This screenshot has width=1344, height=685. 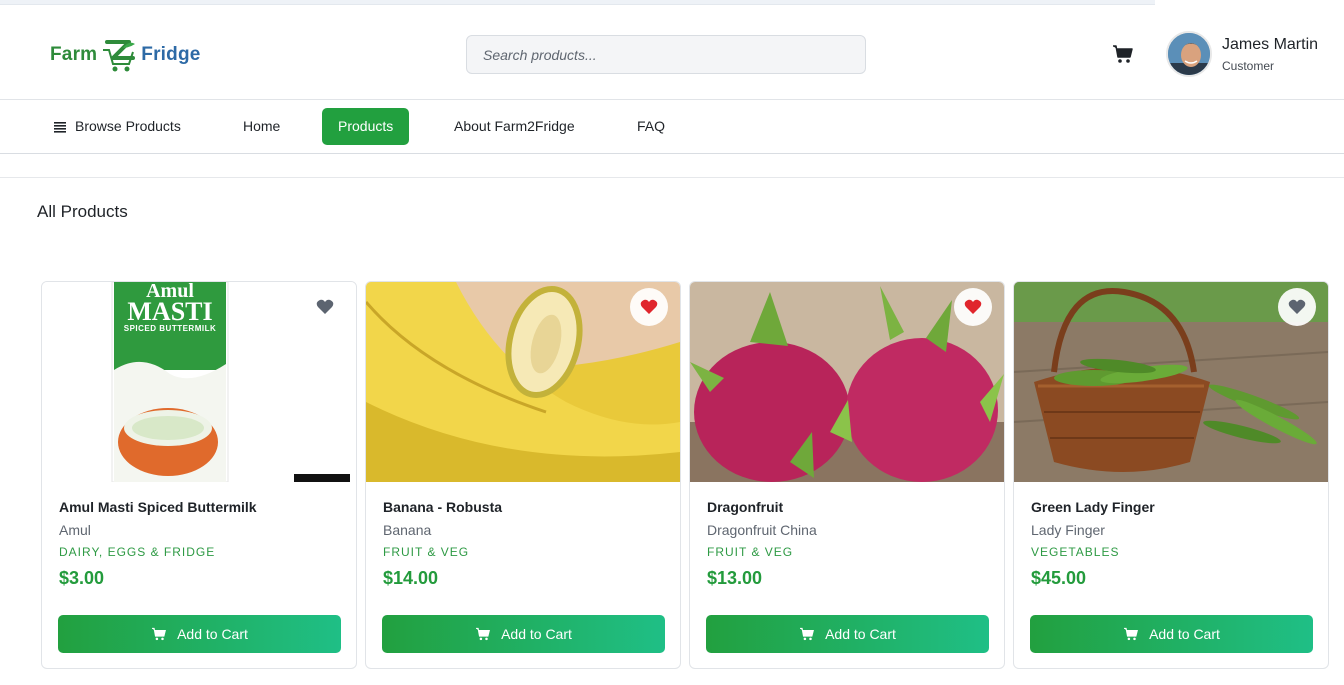 I want to click on browse-products-button: Browse Products, so click(x=117, y=126).